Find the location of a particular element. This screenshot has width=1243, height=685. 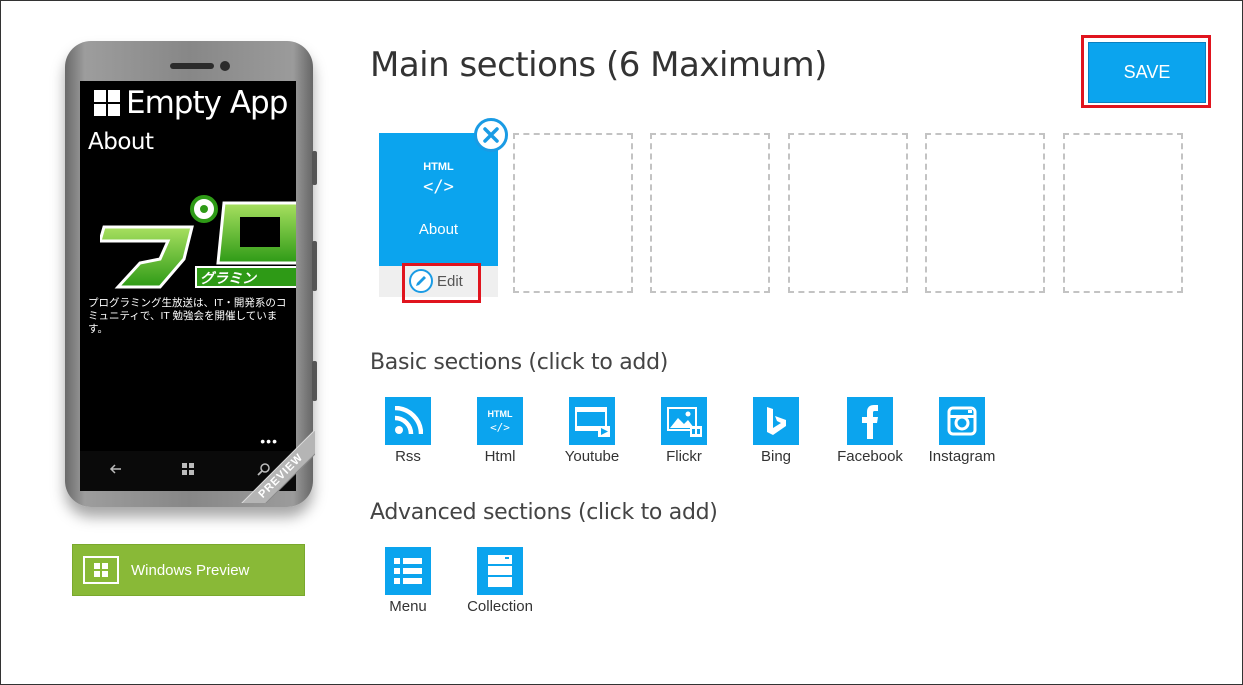

item-label: Youtube is located at coordinates (592, 456).